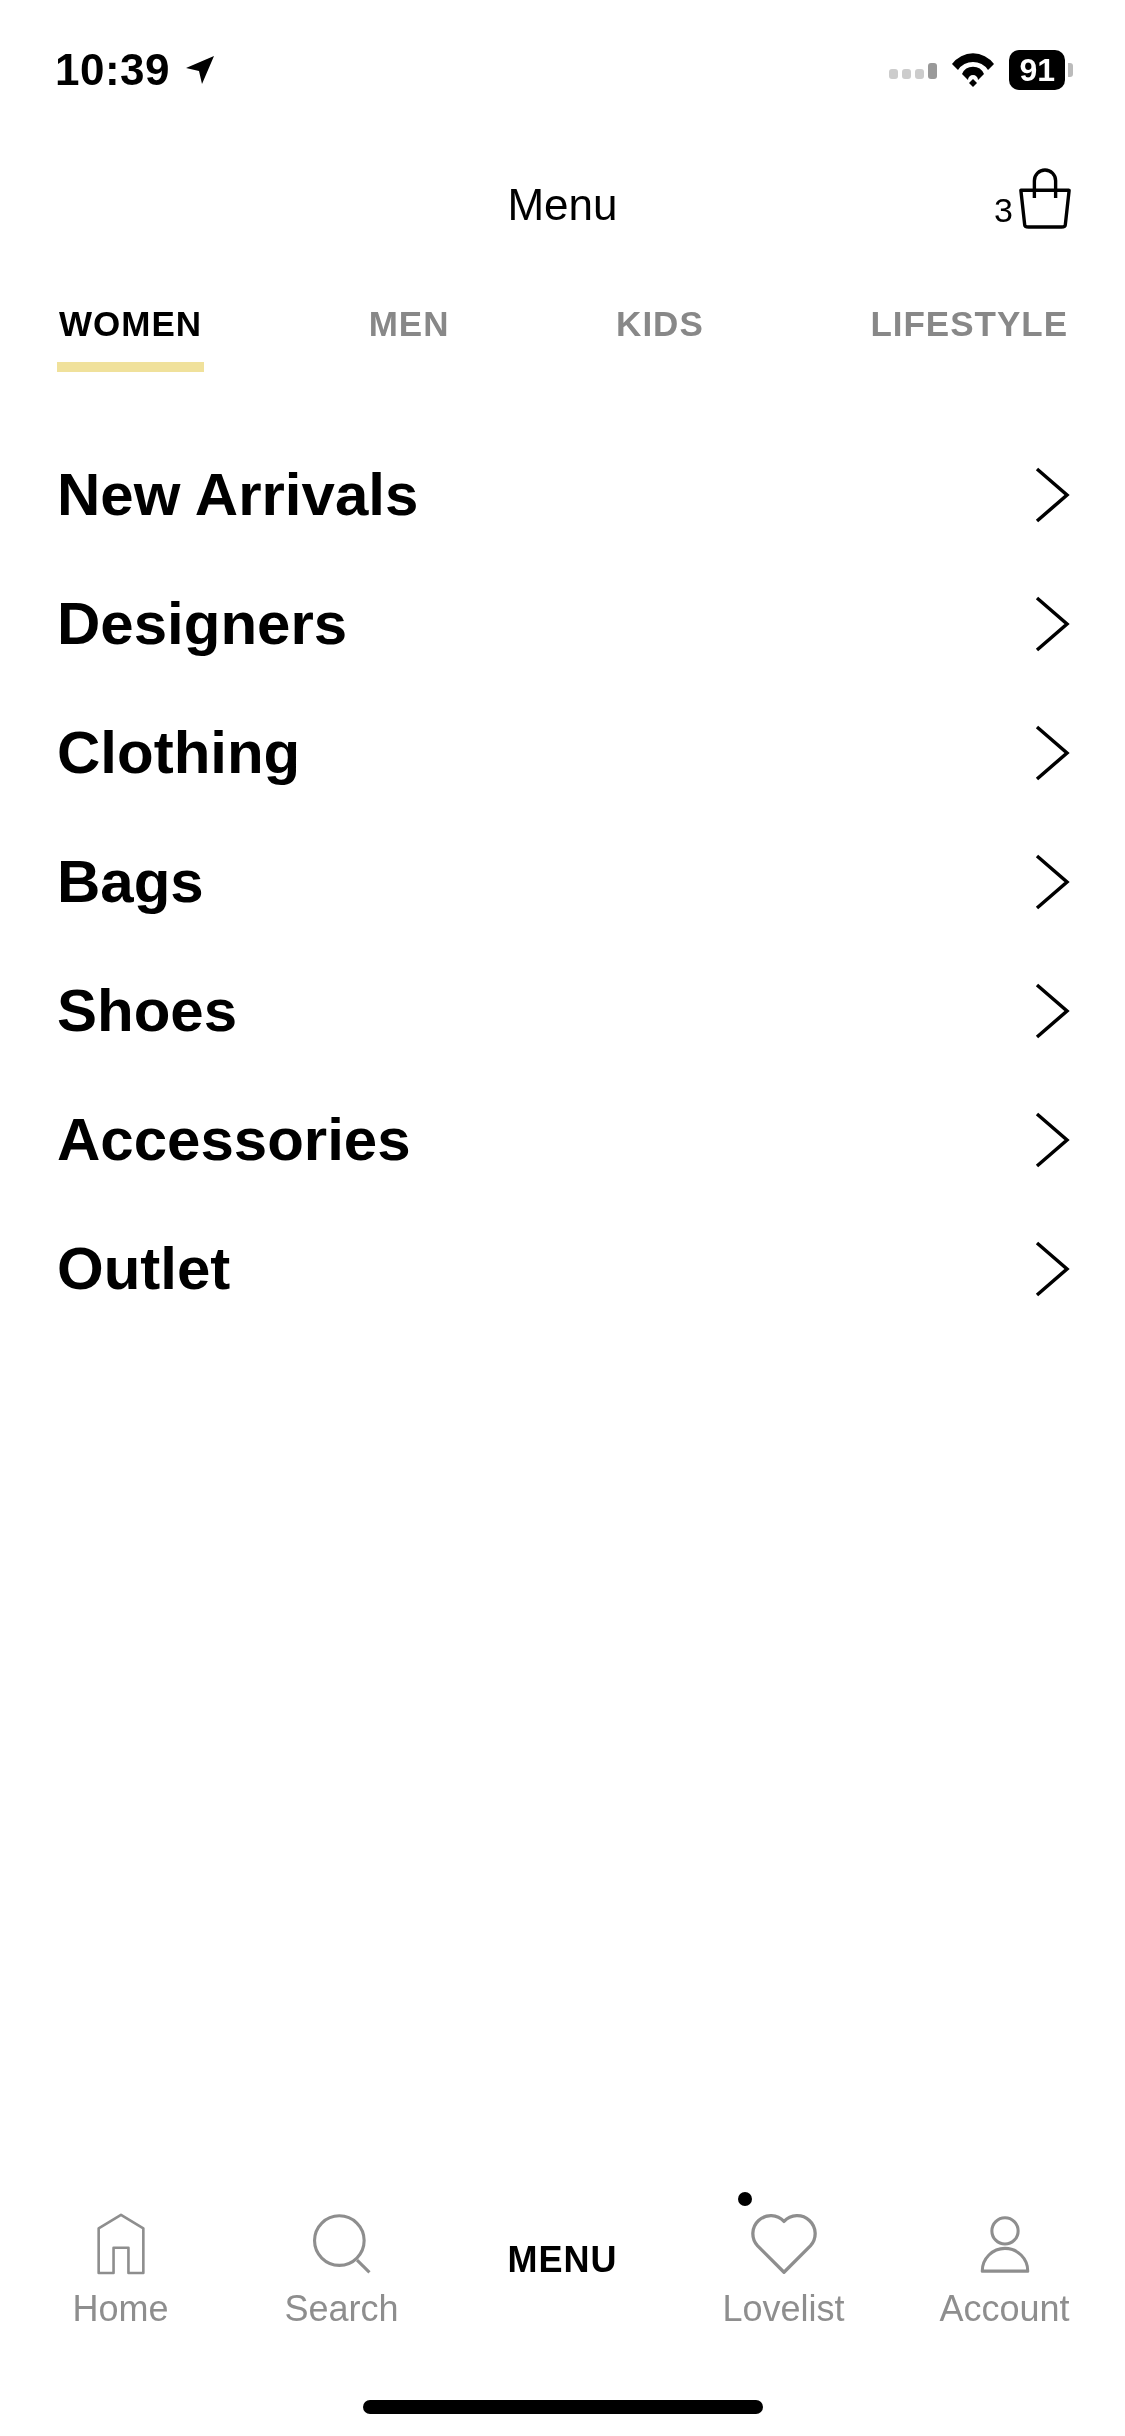 The height and width of the screenshot is (2436, 1125). What do you see at coordinates (969, 335) in the screenshot?
I see `category-tab: LIFESTYLE` at bounding box center [969, 335].